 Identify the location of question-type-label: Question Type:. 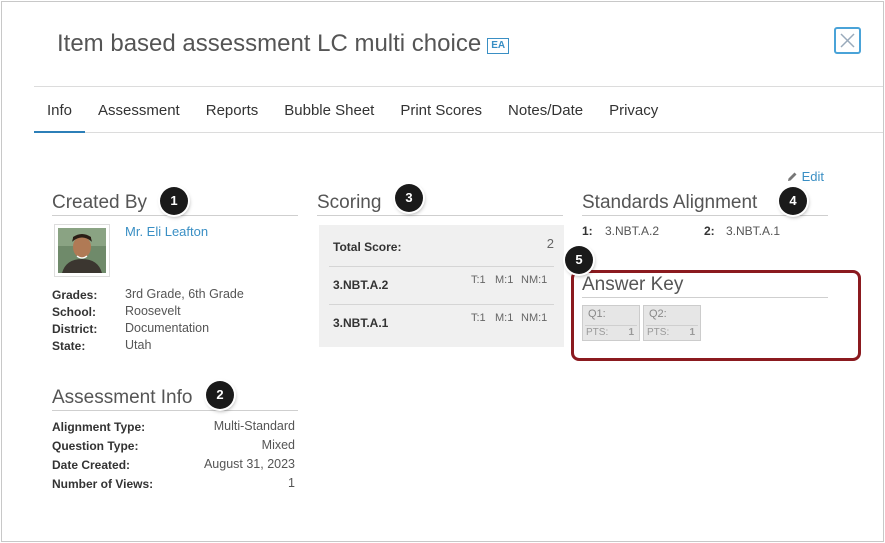
(95, 446).